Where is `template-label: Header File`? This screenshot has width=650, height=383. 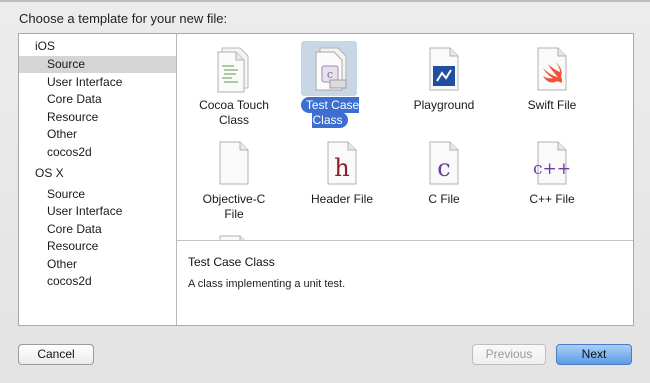 template-label: Header File is located at coordinates (342, 199).